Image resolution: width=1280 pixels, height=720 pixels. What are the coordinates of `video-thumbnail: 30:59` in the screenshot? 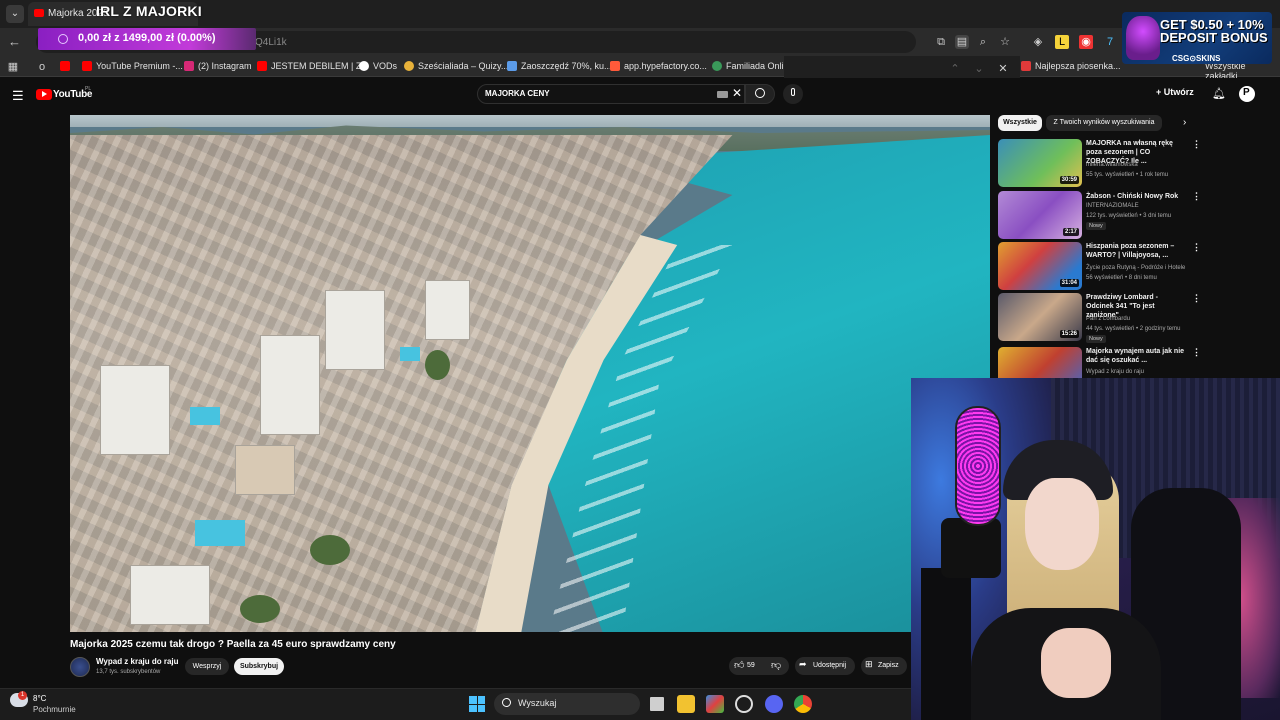 It's located at (1040, 163).